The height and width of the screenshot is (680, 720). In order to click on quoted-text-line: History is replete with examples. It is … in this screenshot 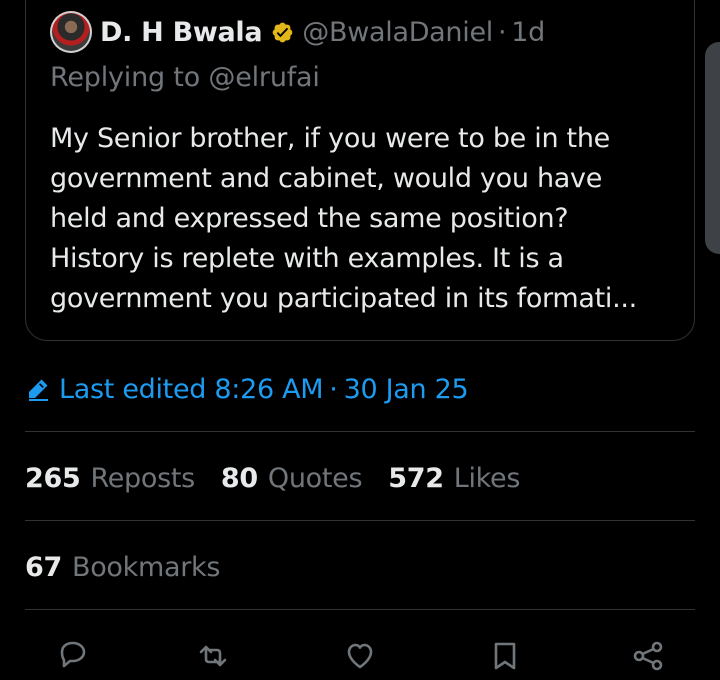, I will do `click(307, 258)`.